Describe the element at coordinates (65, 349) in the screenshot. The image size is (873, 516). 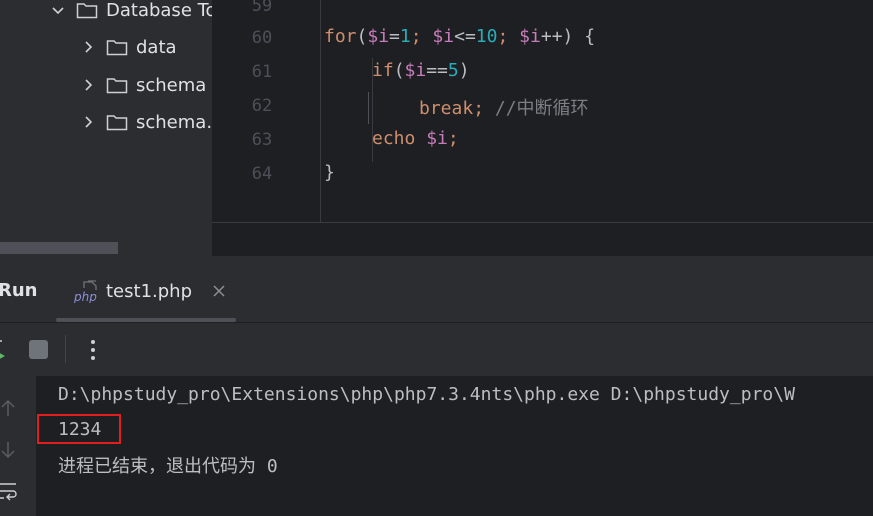
I see `toolbar-divider` at that location.